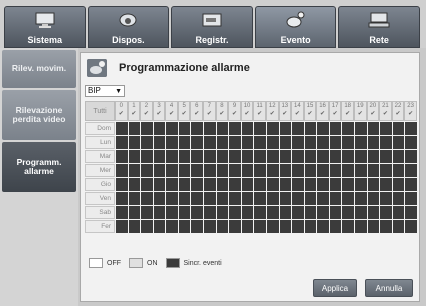 This screenshot has width=426, height=306. I want to click on apply-button: Applica, so click(335, 288).